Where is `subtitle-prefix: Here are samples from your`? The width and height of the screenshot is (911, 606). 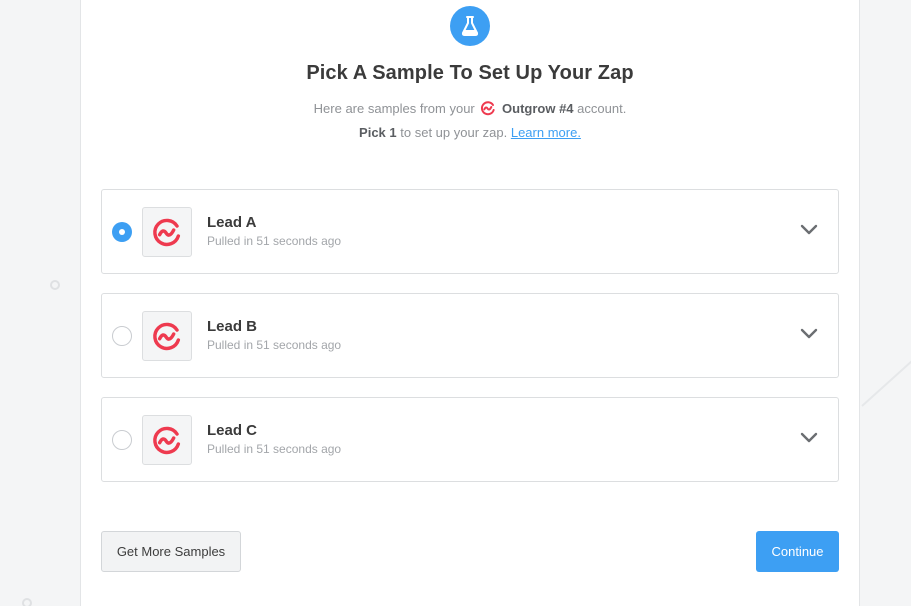 subtitle-prefix: Here are samples from your is located at coordinates (394, 108).